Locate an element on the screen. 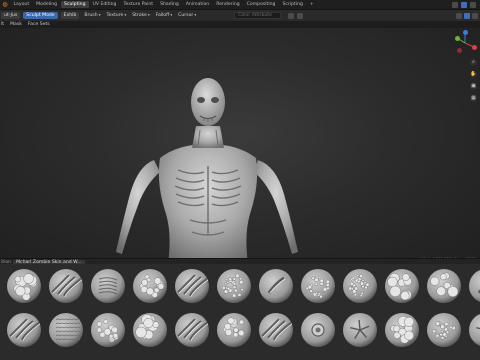  brush-13-preview-icon is located at coordinates (24, 330).